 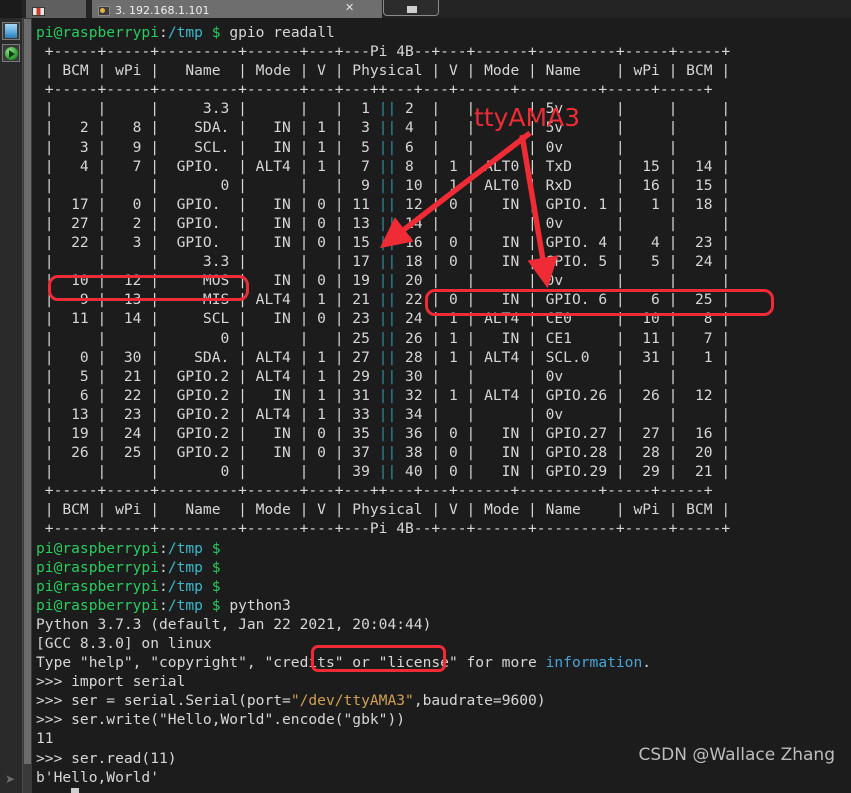 I want to click on tab-strip: 3. 192.168.1.101 ✕, so click(x=425, y=9).